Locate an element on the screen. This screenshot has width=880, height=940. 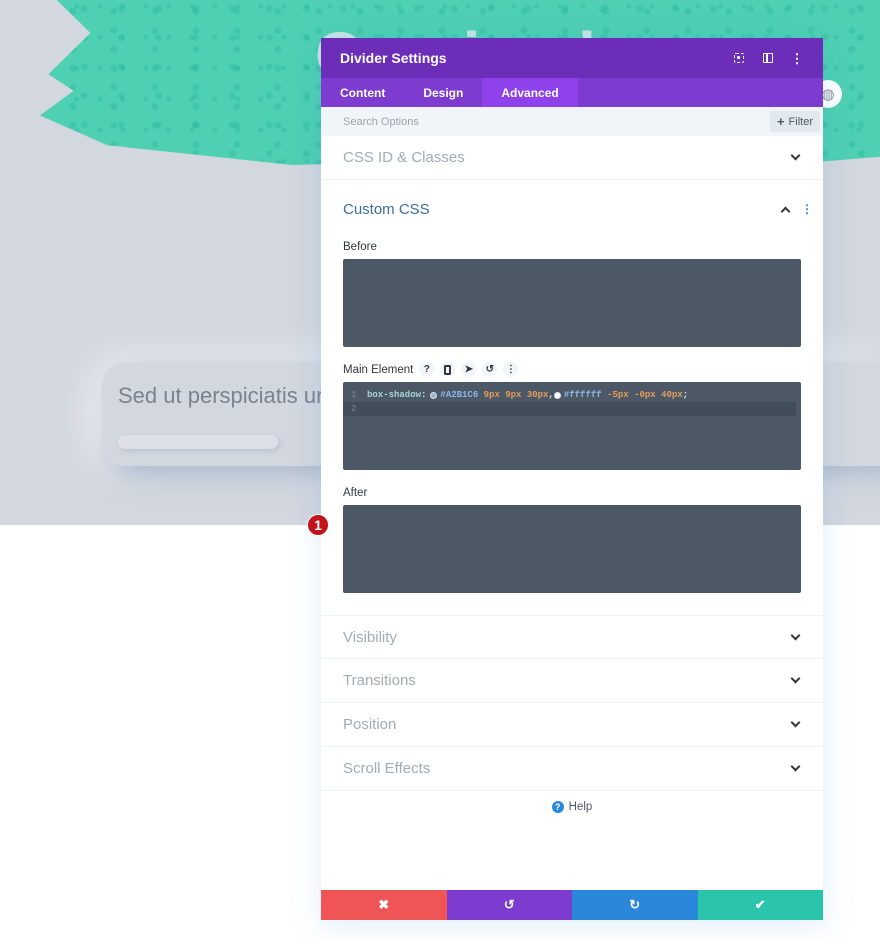
before-css-editor is located at coordinates (572, 303).